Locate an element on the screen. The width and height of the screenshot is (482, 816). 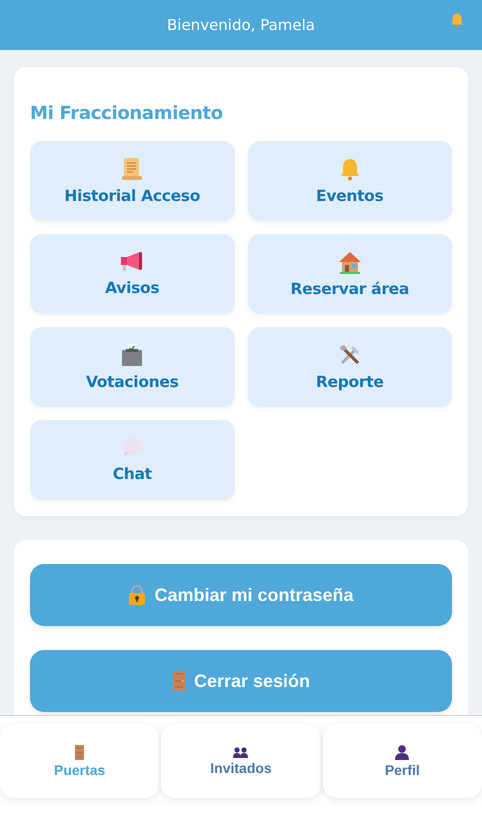
logout-button: Cerrar sesión is located at coordinates (241, 681).